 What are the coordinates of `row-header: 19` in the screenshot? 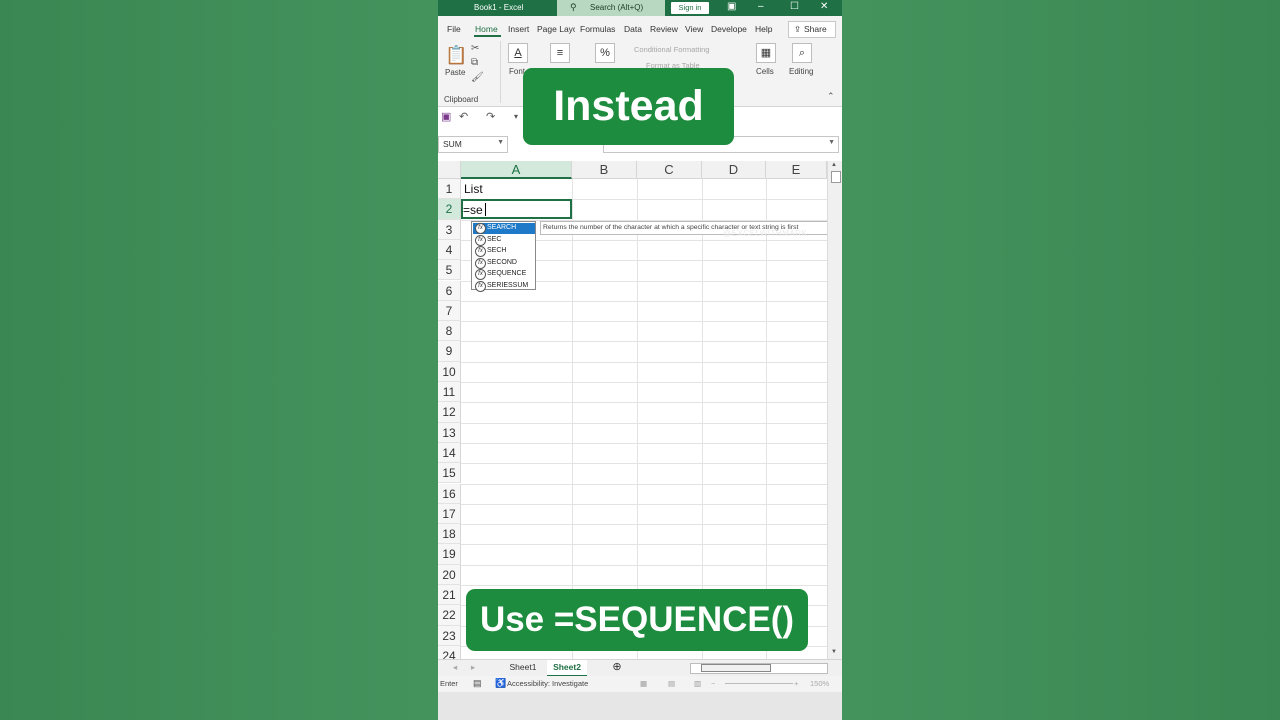 It's located at (449, 554).